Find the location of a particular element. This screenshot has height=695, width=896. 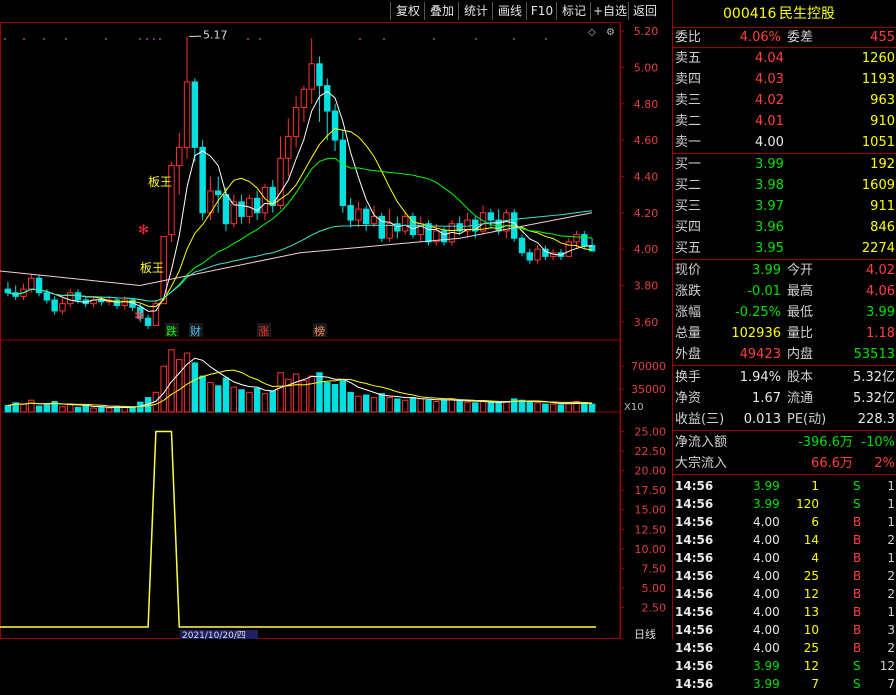

bid-label: 买二 is located at coordinates (688, 185).